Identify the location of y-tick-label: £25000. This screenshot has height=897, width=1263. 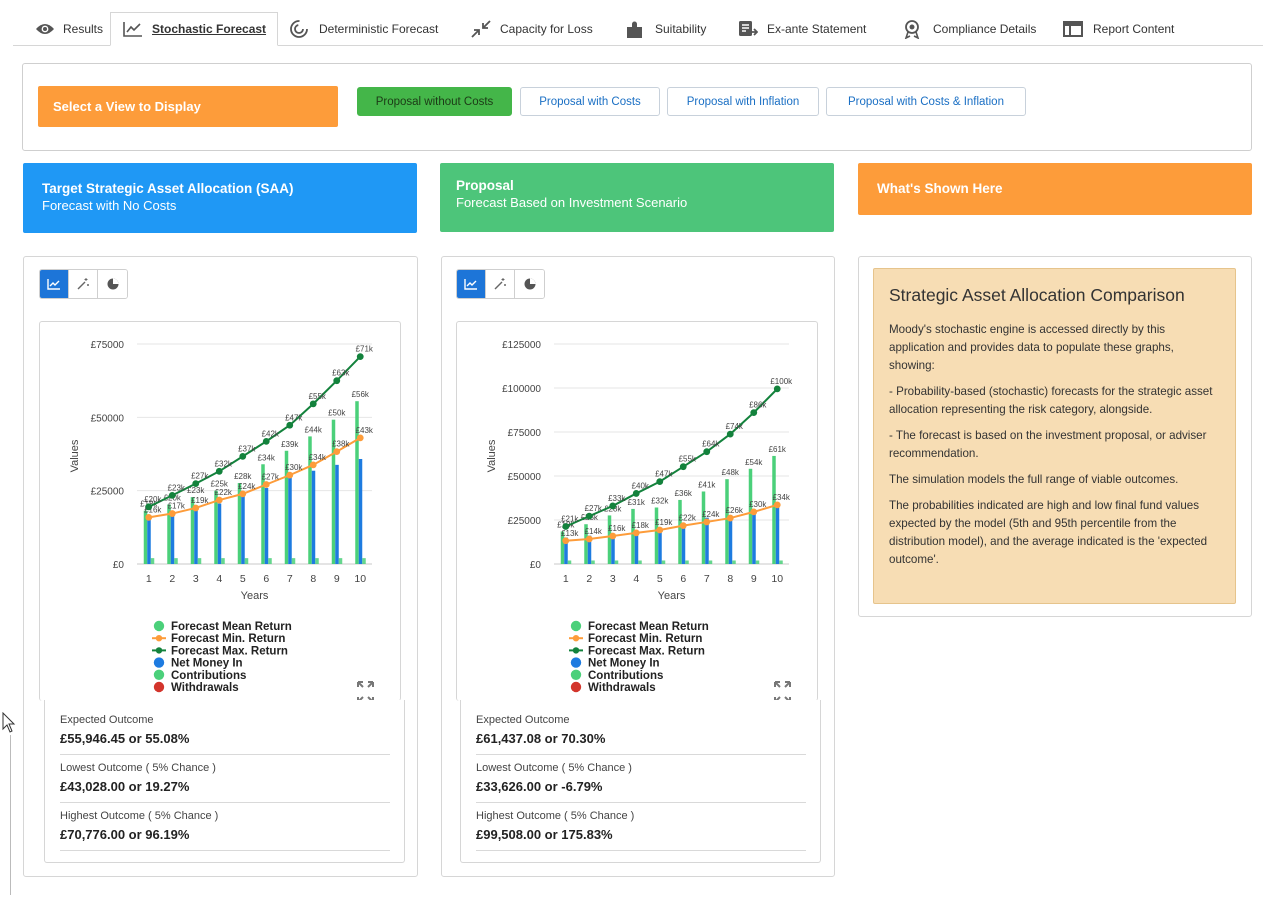
(525, 521).